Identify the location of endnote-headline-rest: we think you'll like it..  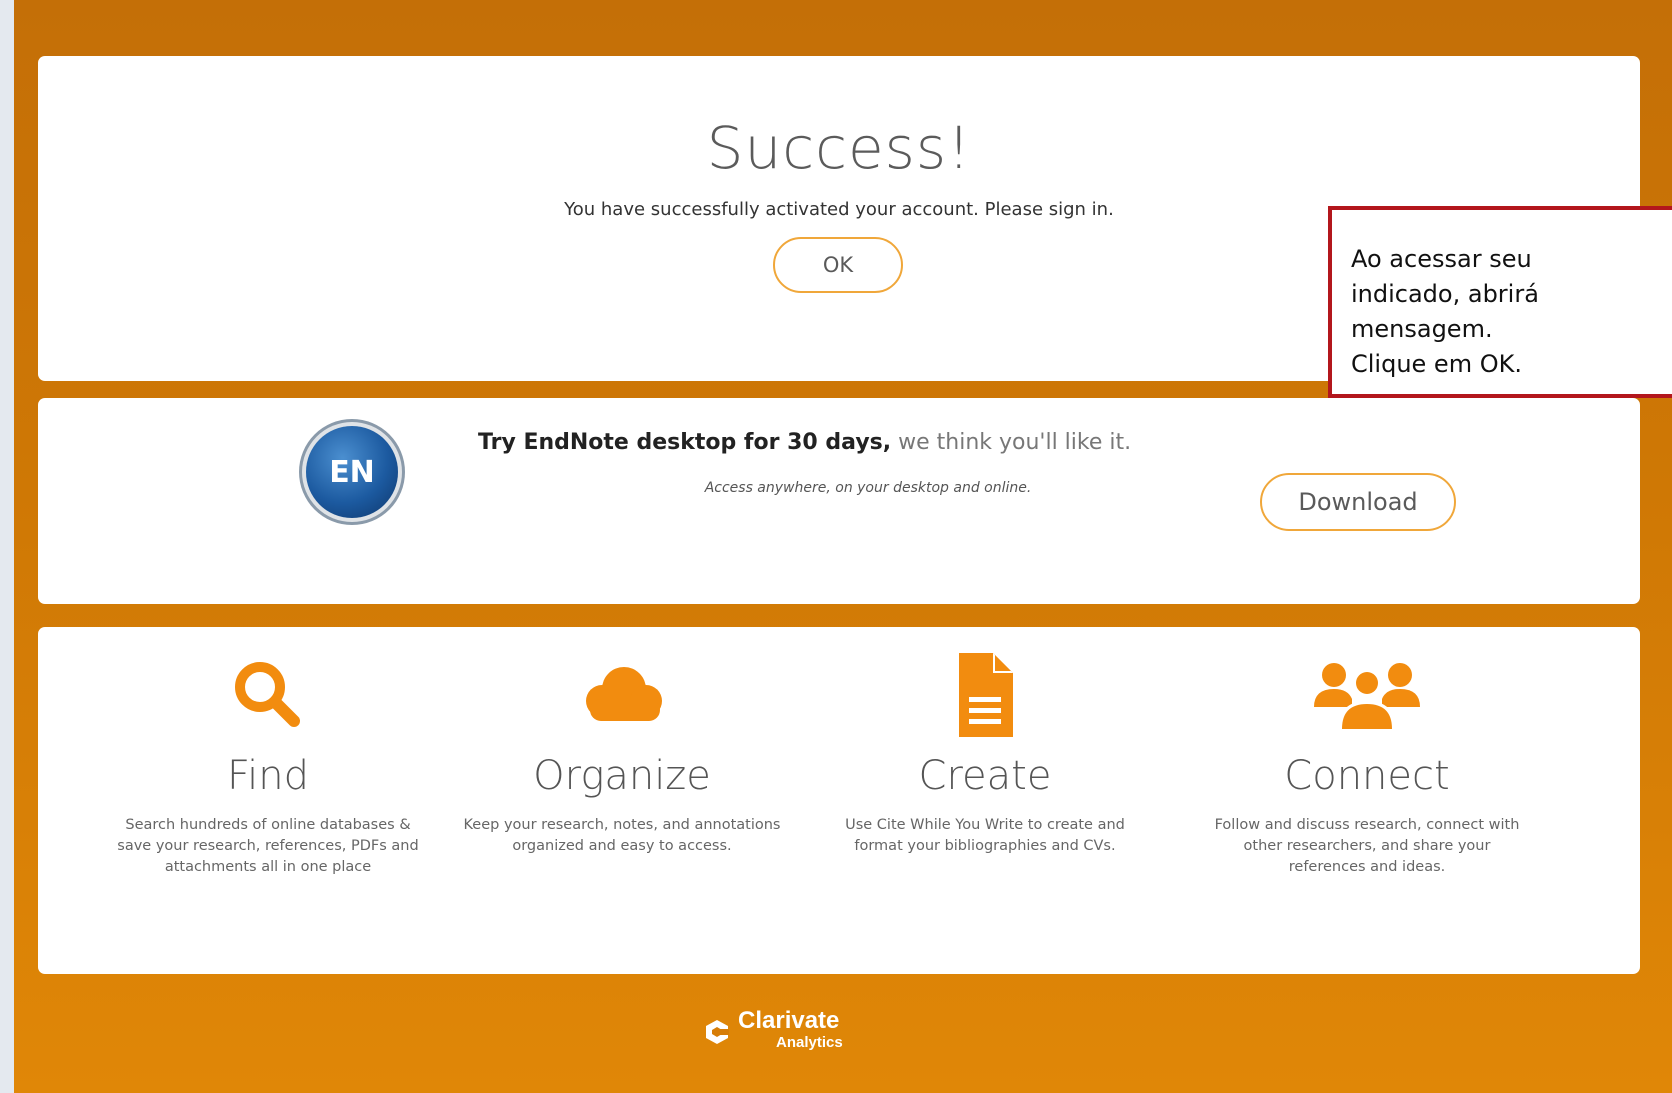
(1011, 442).